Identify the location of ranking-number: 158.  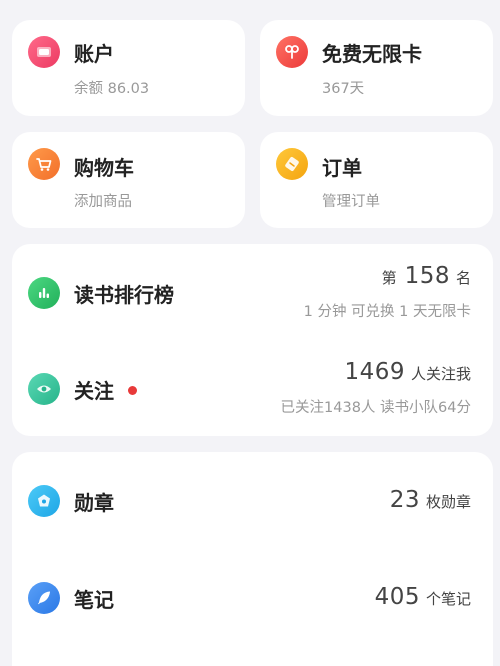
(427, 276).